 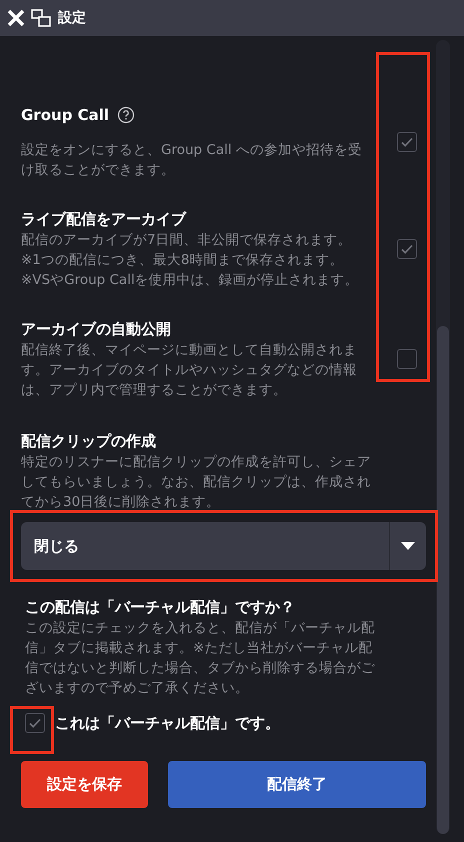 What do you see at coordinates (189, 370) in the screenshot?
I see `setting-description: 配信終了後、マイページに動画として自動公開されます。アーカイブのタイトルやハッシュタグなどの情報は、アプリ内で管理することができます。` at bounding box center [189, 370].